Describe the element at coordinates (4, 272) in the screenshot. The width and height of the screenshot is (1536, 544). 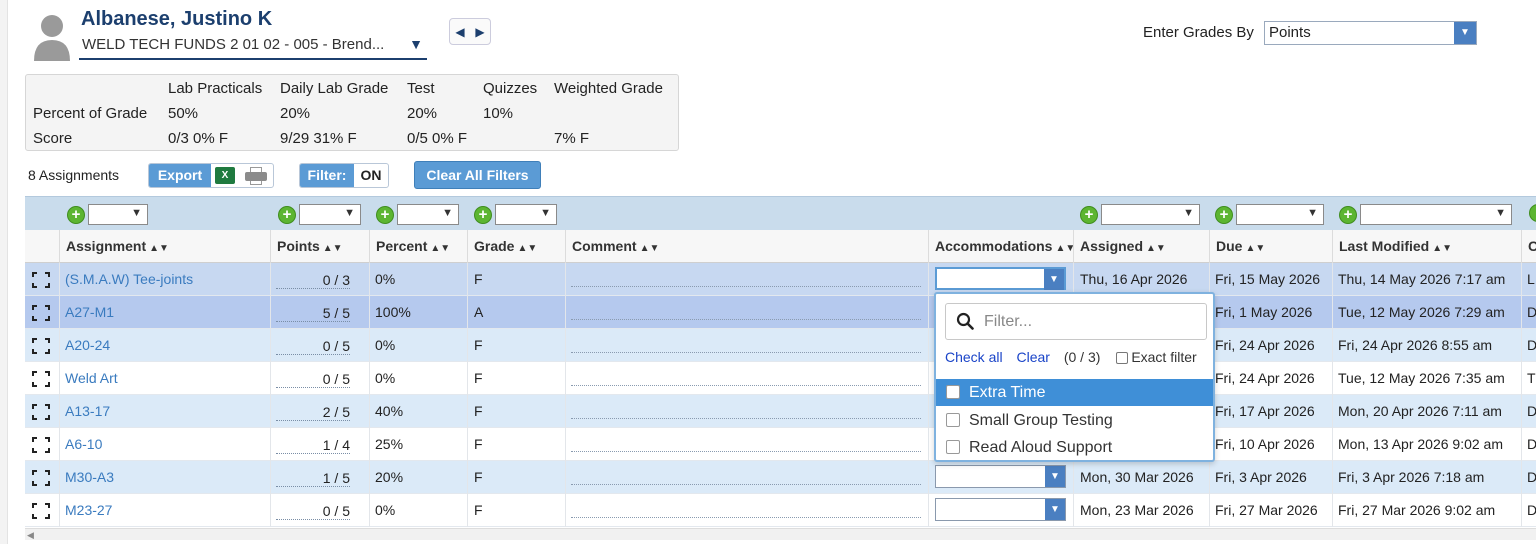
I see `left-panel-edge` at that location.